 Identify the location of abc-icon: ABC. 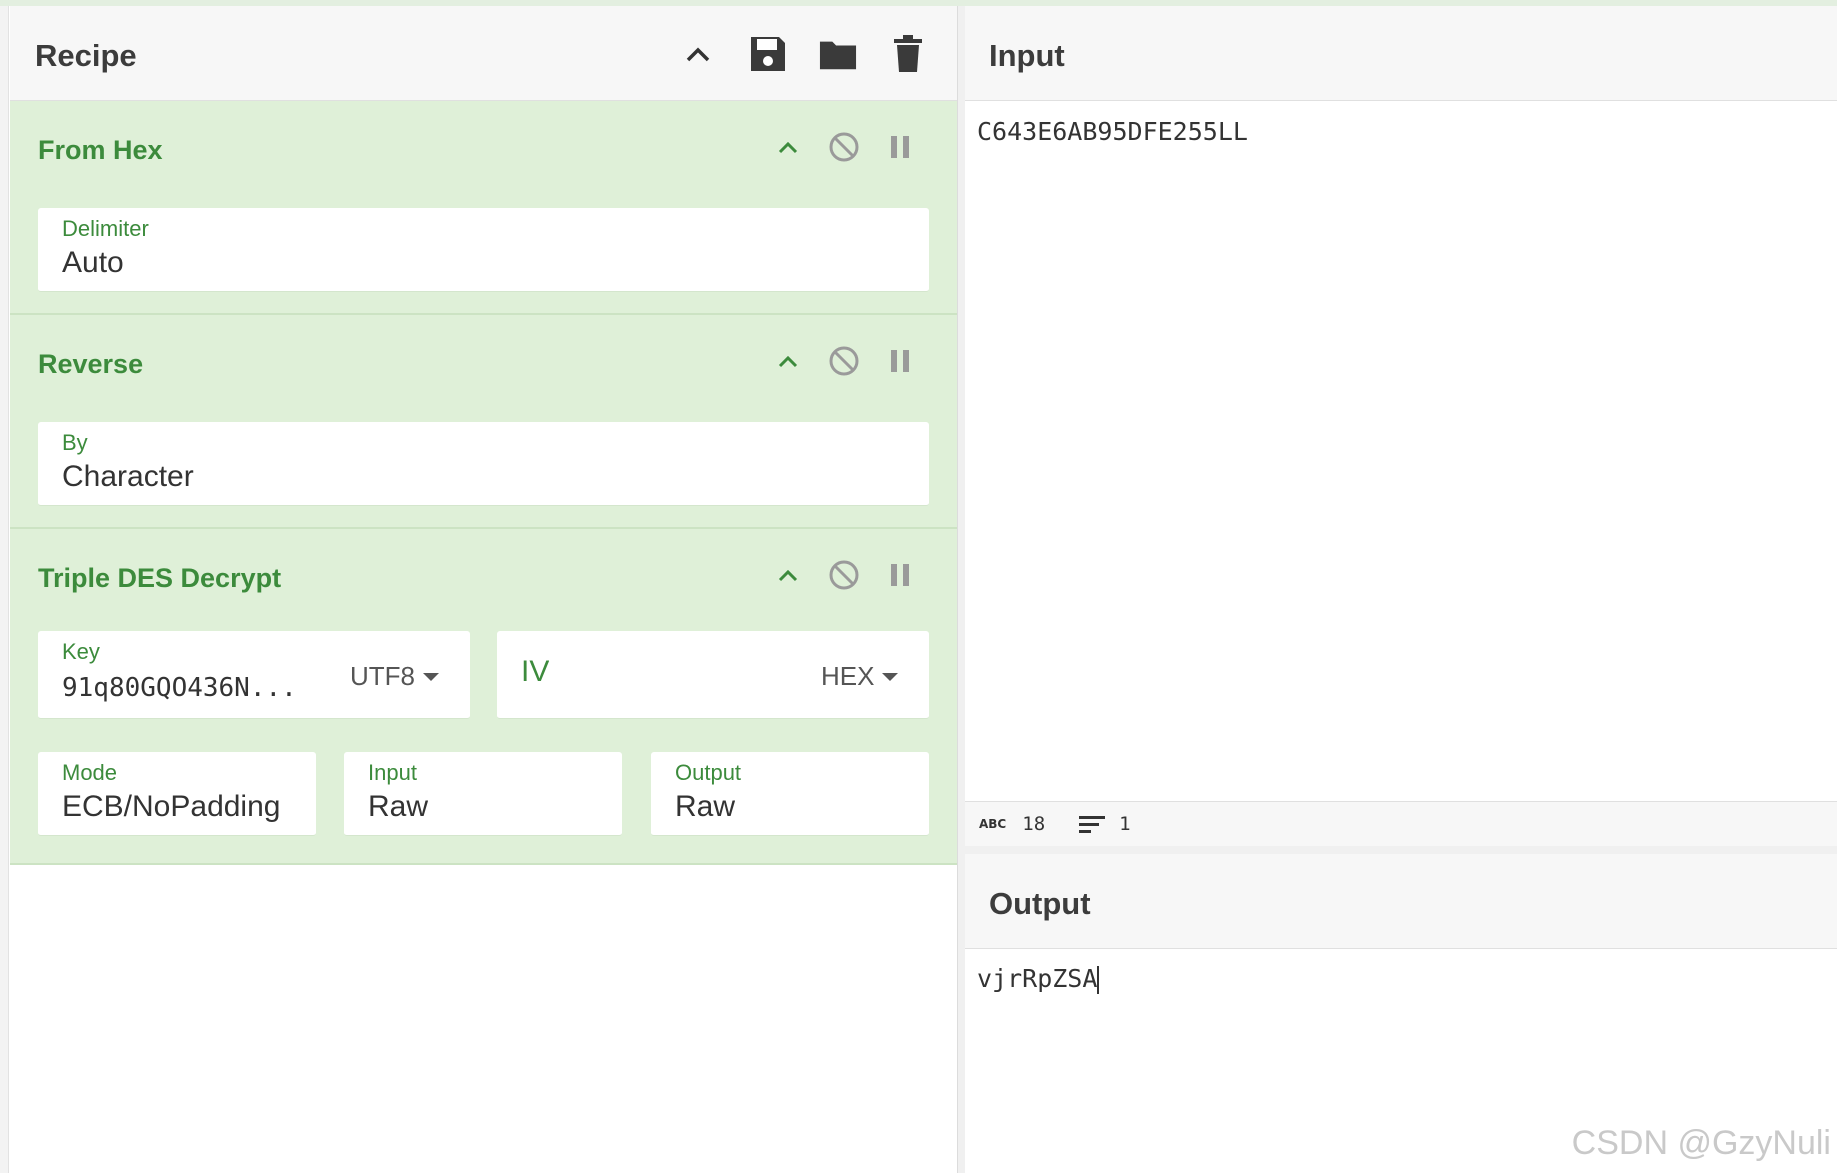
(993, 824).